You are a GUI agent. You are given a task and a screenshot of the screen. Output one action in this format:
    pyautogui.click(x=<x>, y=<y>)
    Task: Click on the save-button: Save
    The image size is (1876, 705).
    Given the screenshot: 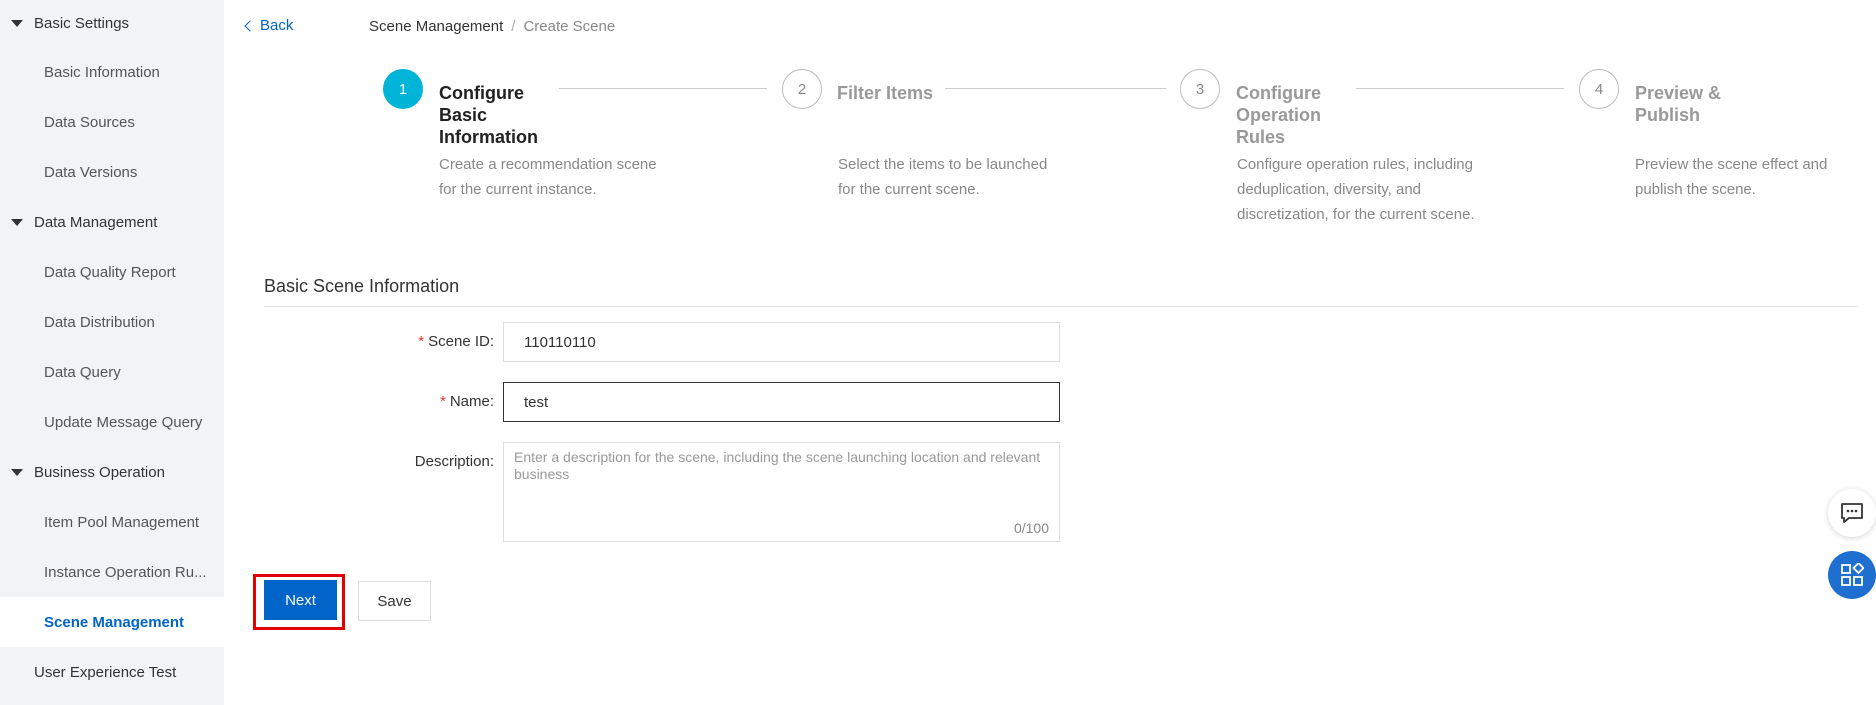 What is the action you would take?
    pyautogui.click(x=394, y=601)
    